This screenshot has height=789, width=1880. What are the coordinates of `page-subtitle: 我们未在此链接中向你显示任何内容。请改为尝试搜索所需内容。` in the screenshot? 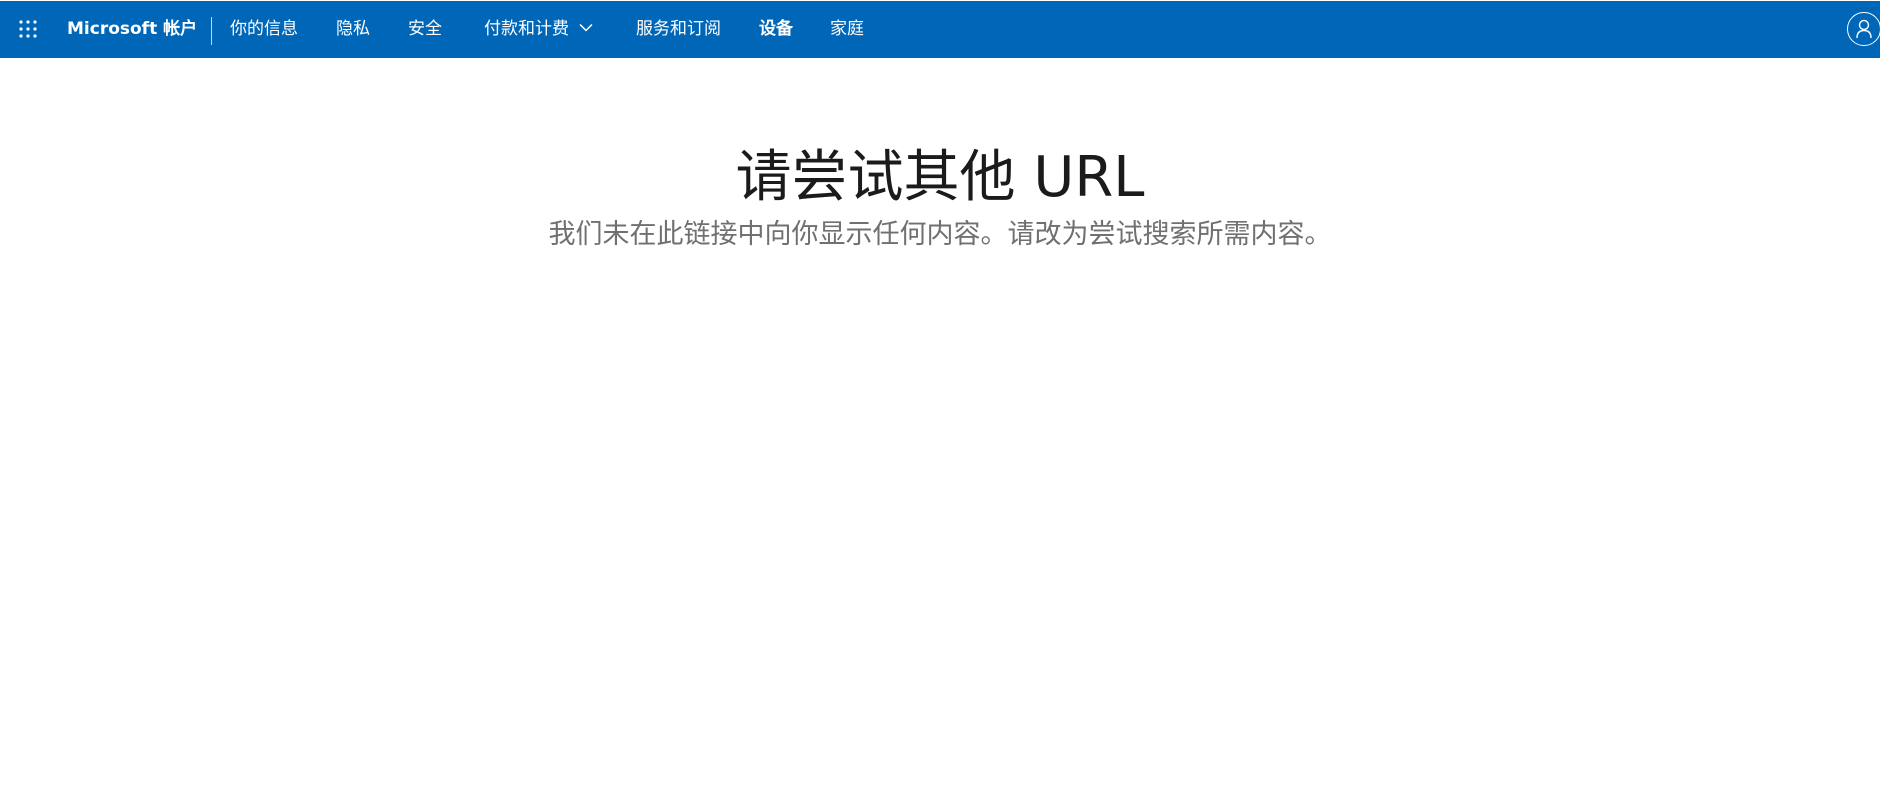 It's located at (940, 234).